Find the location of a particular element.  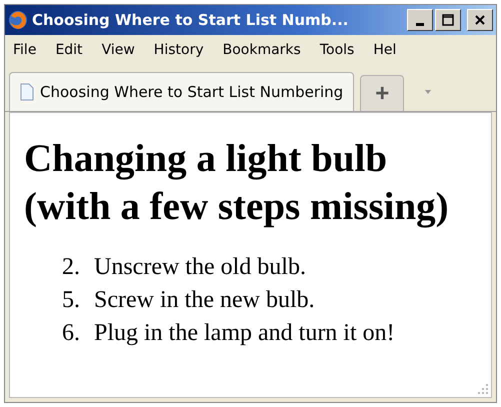

list-item: Plug in the lamp and turn it on! is located at coordinates (244, 333).